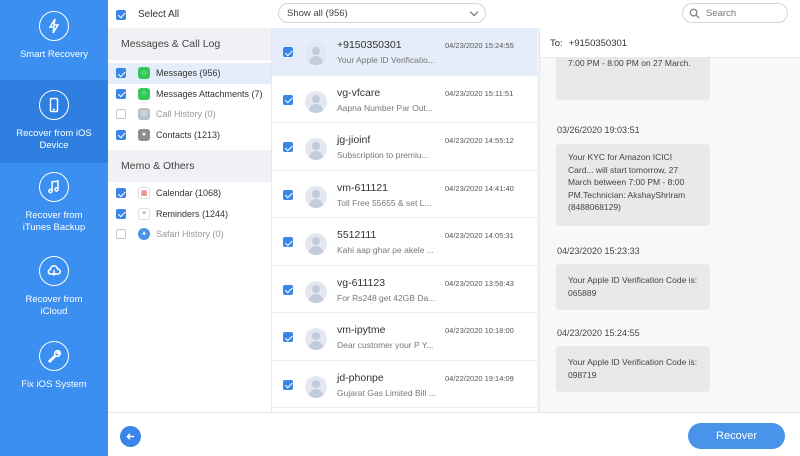 The image size is (800, 456). Describe the element at coordinates (144, 134) in the screenshot. I see `contacts-icon: ●` at that location.